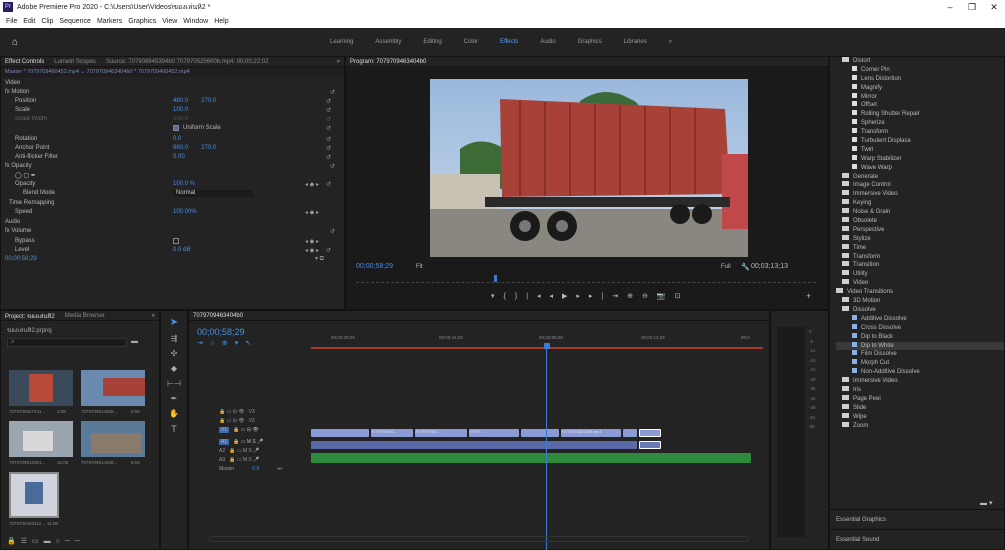  What do you see at coordinates (547, 42) in the screenshot?
I see `workspace-tab-audio: Audio` at bounding box center [547, 42].